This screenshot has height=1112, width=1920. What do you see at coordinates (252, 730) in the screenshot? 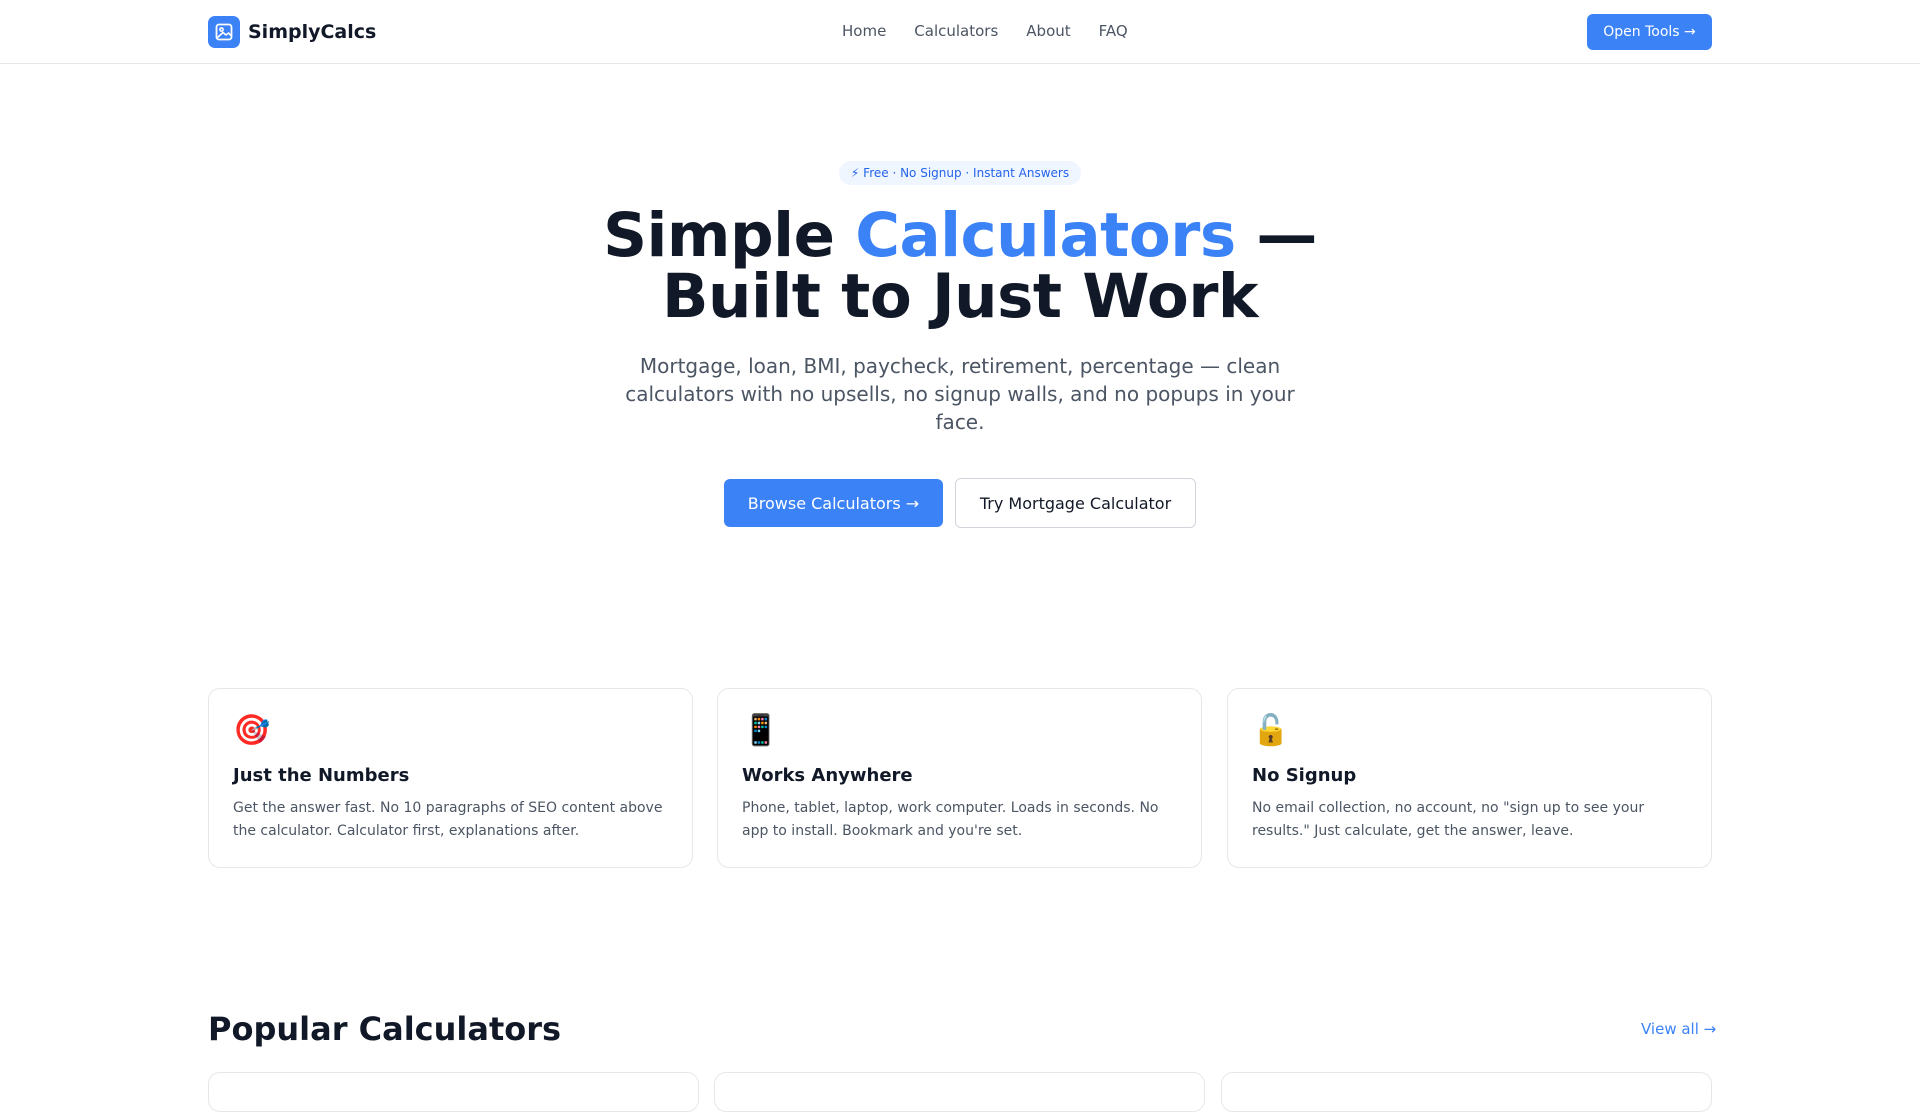
I see `target-icon: 🎯` at bounding box center [252, 730].